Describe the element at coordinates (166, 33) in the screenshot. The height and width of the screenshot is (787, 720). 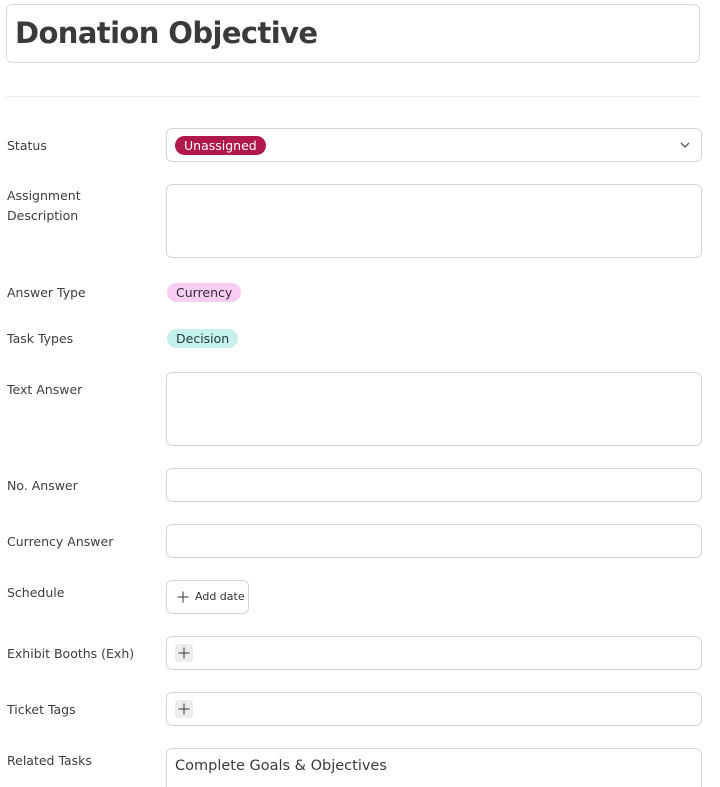
I see `page-title: Donation Objective` at that location.